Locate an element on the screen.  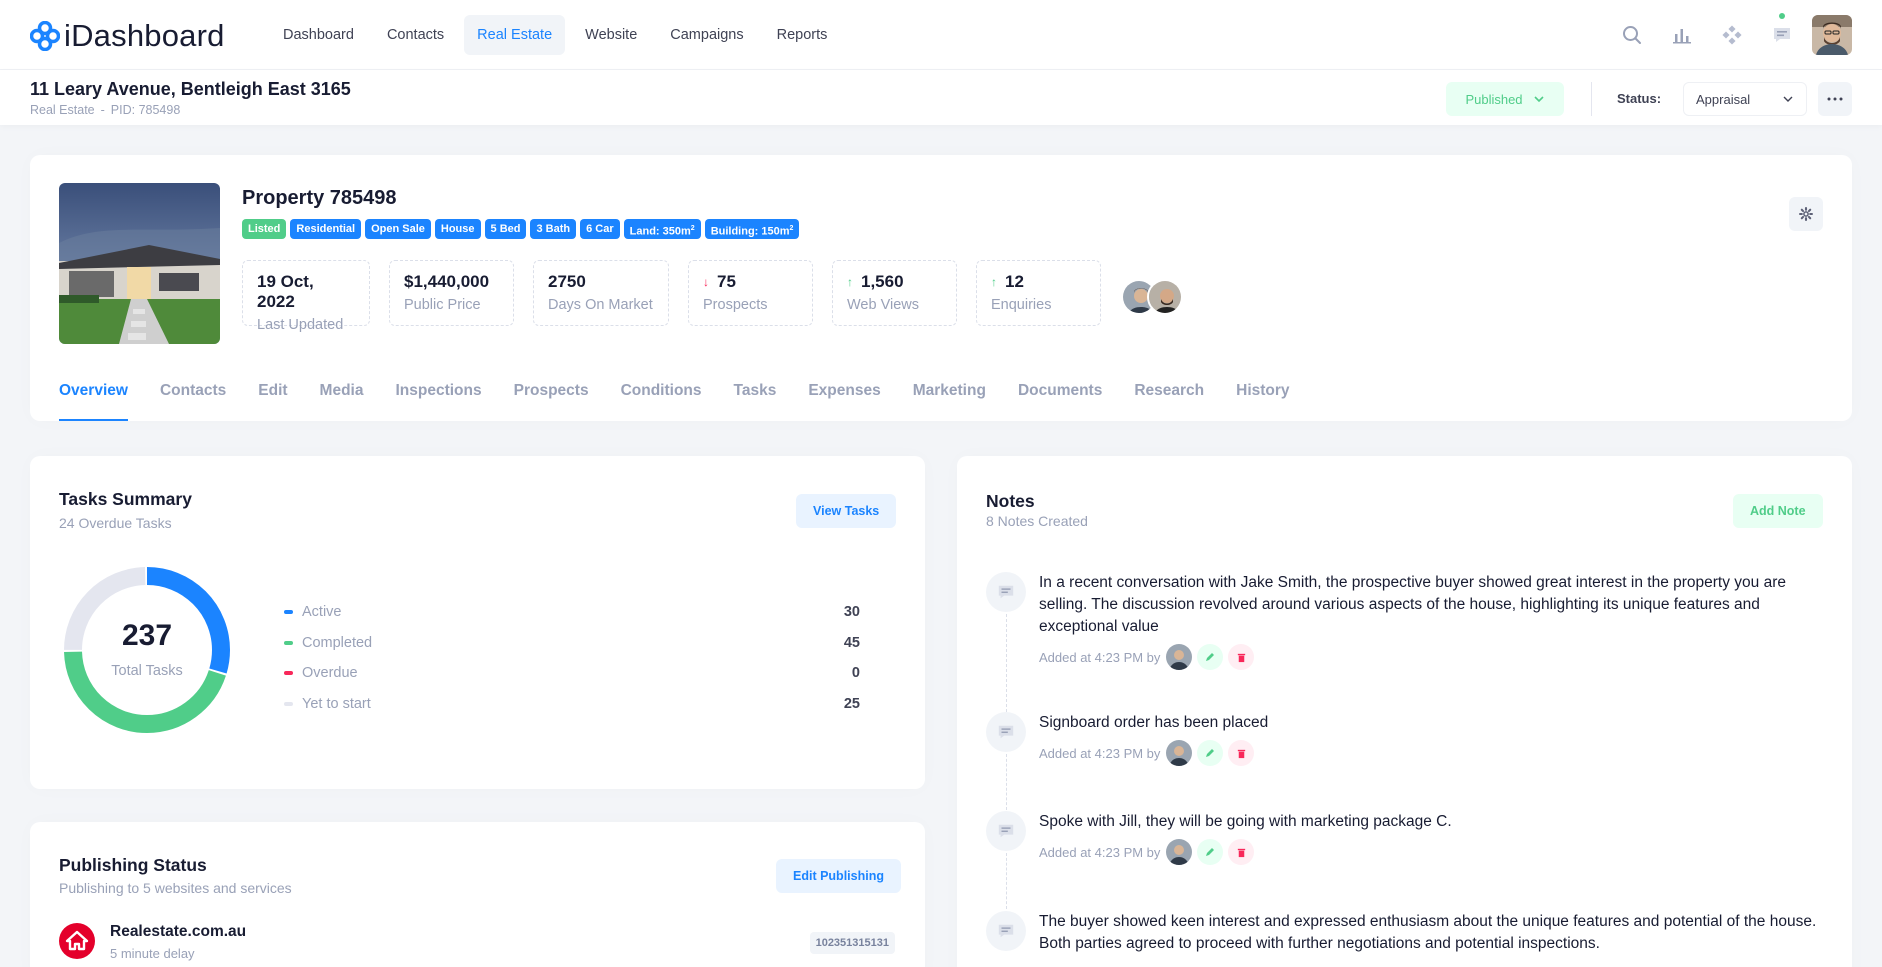
tab-history: History is located at coordinates (1262, 398).